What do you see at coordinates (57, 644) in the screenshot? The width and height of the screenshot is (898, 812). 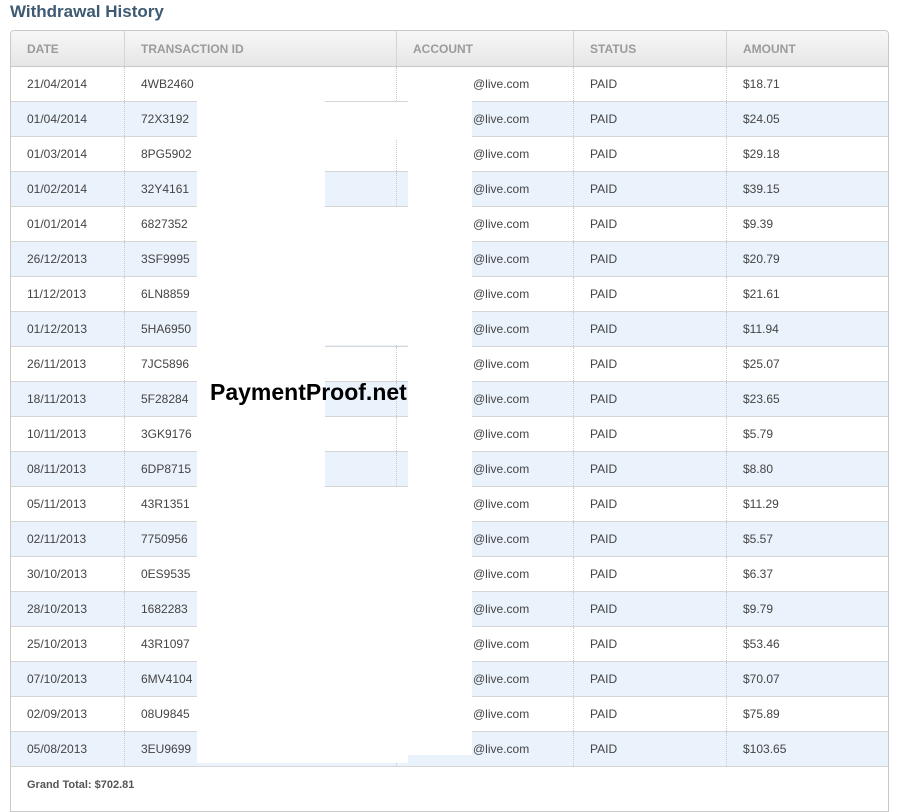 I see `date-cell: 25/10/2013` at bounding box center [57, 644].